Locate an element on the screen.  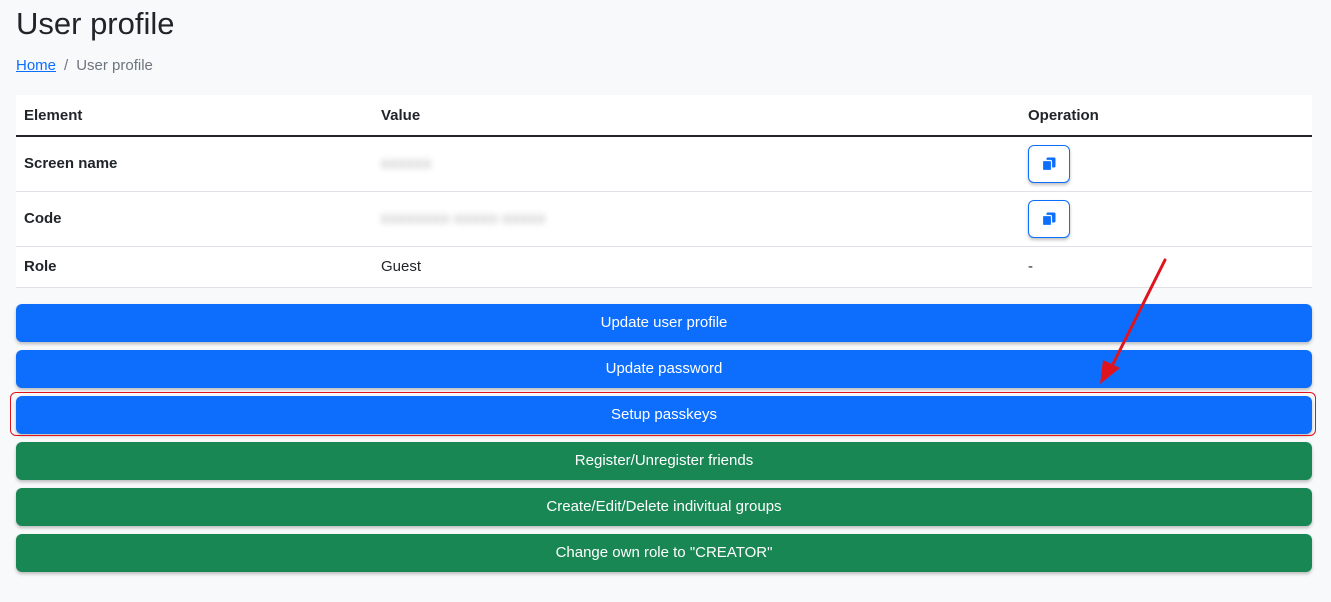
table-row-code: Code xxxxxxxx-xxxxx-xxxxx is located at coordinates (664, 219).